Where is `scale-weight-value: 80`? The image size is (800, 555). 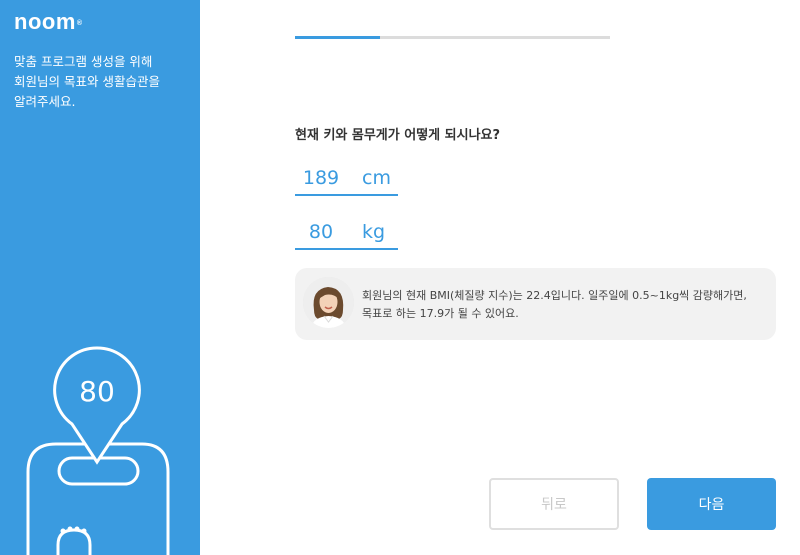 scale-weight-value: 80 is located at coordinates (97, 391).